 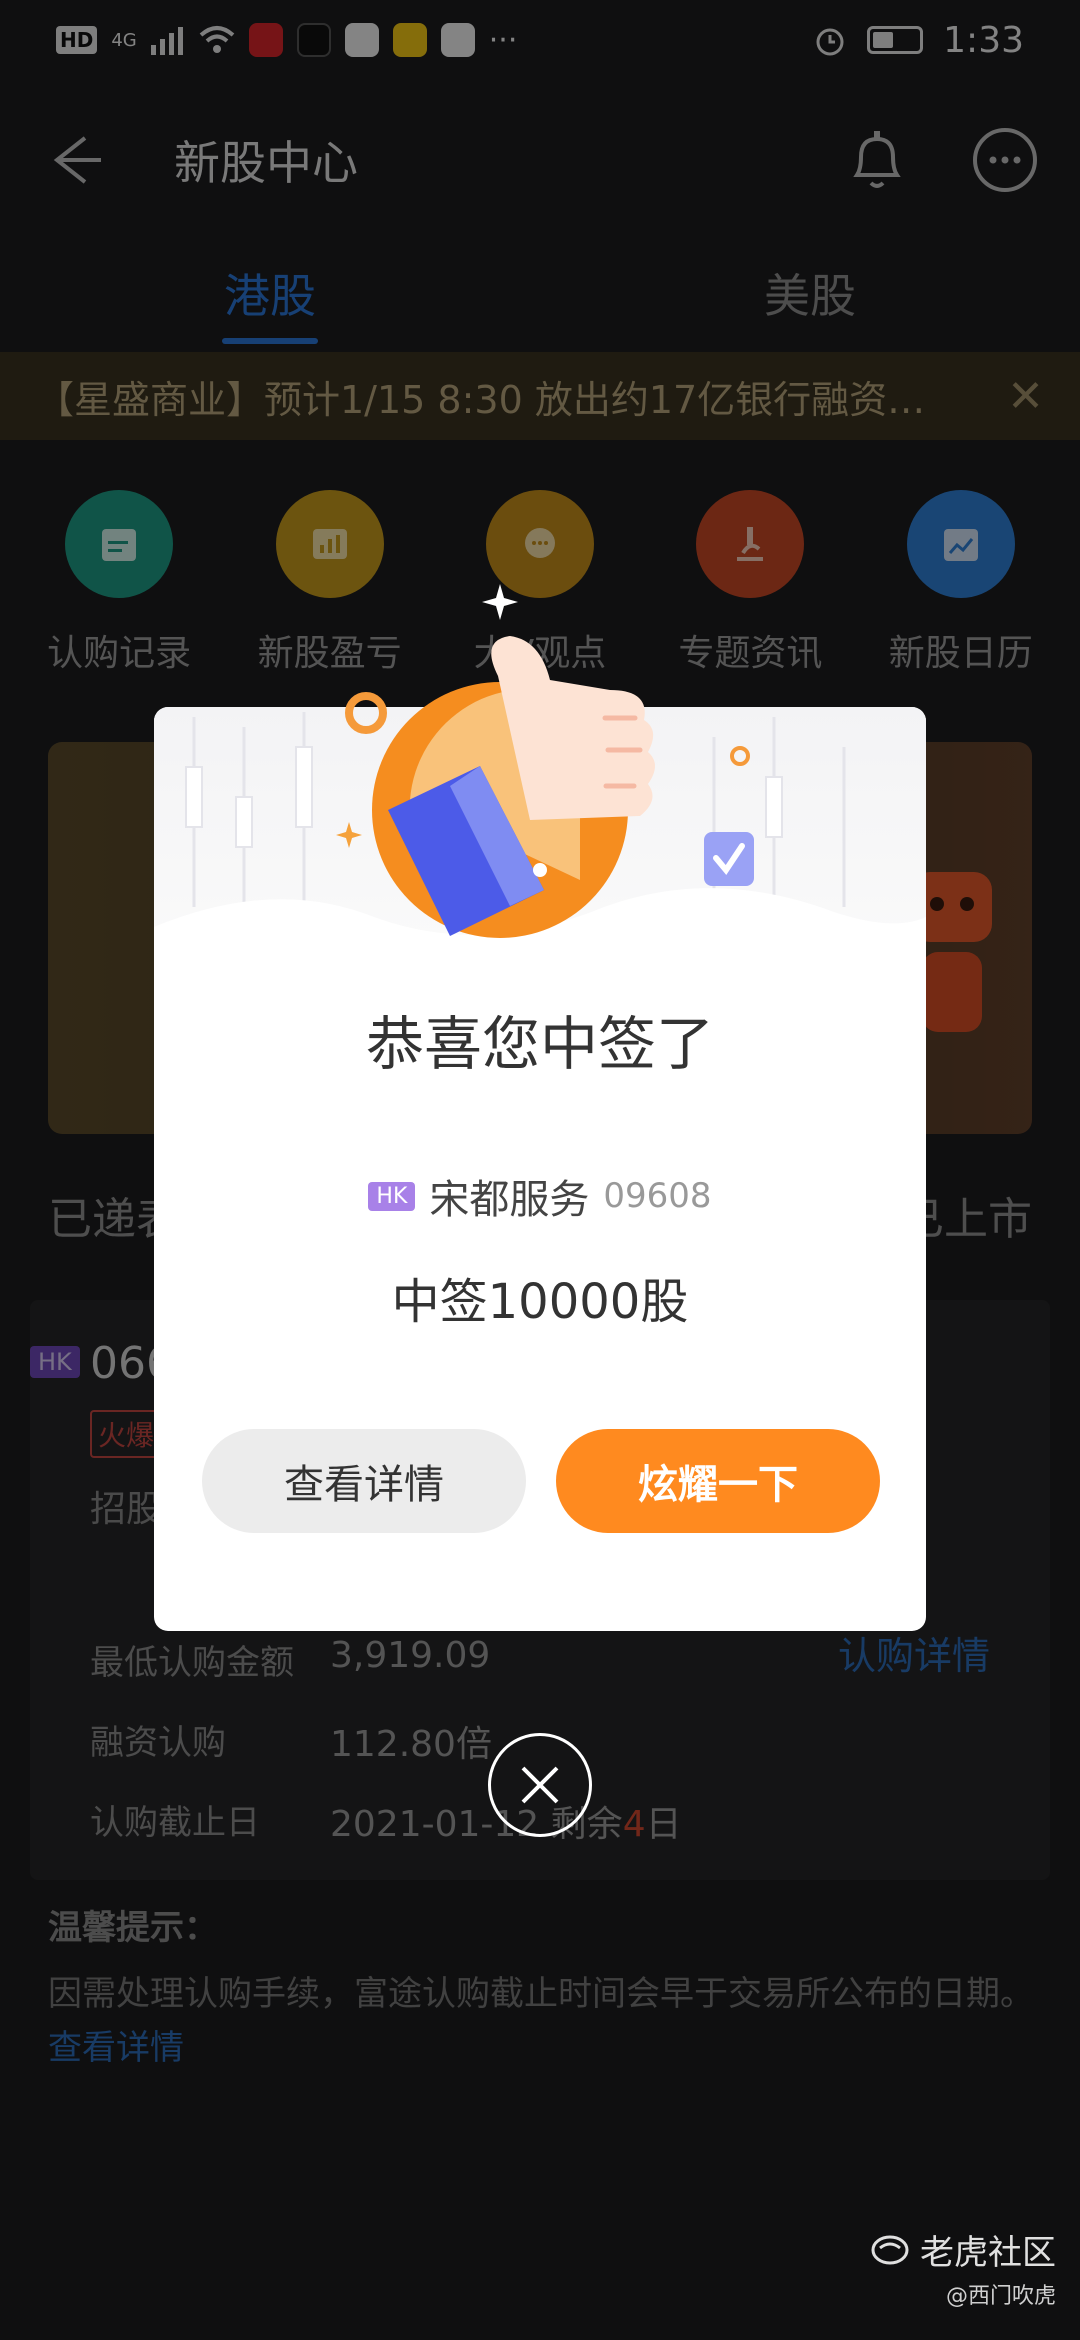 I want to click on share-button: 炫耀一下, so click(x=718, y=1481).